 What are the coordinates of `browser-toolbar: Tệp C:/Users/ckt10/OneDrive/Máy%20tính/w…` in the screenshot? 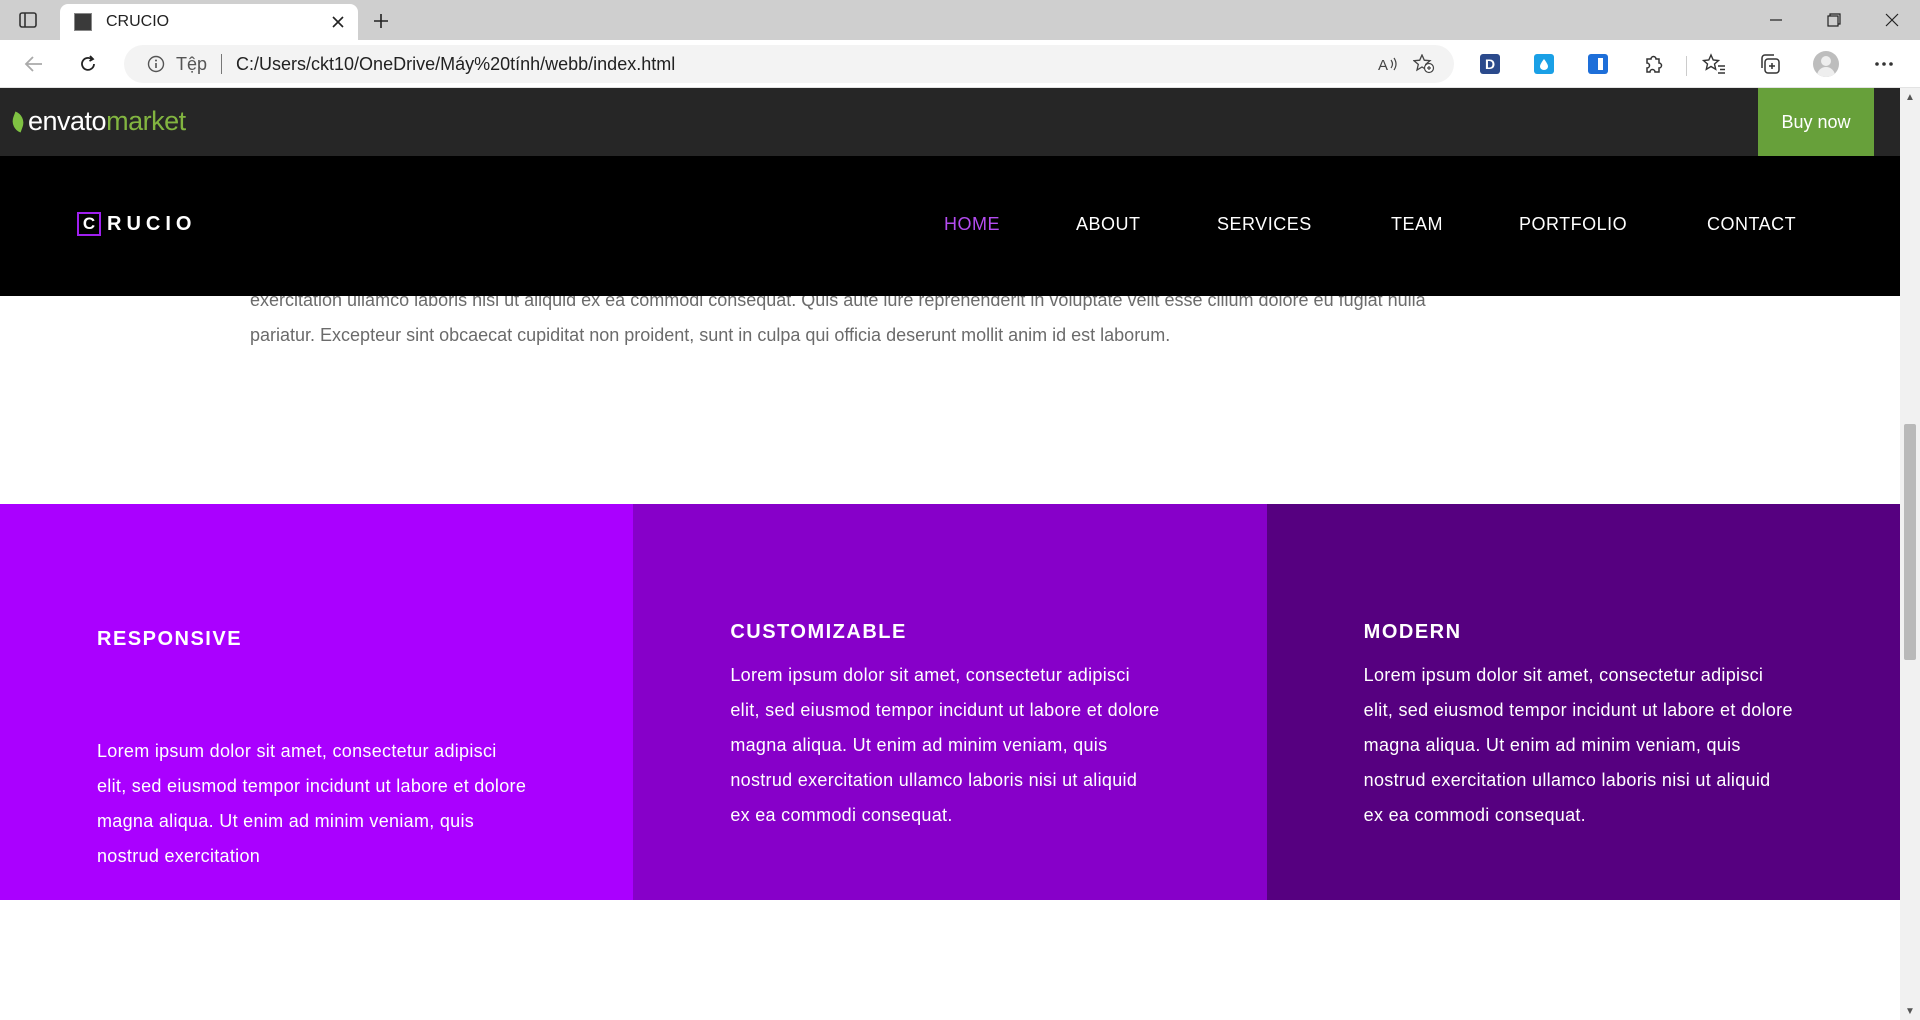 It's located at (960, 64).